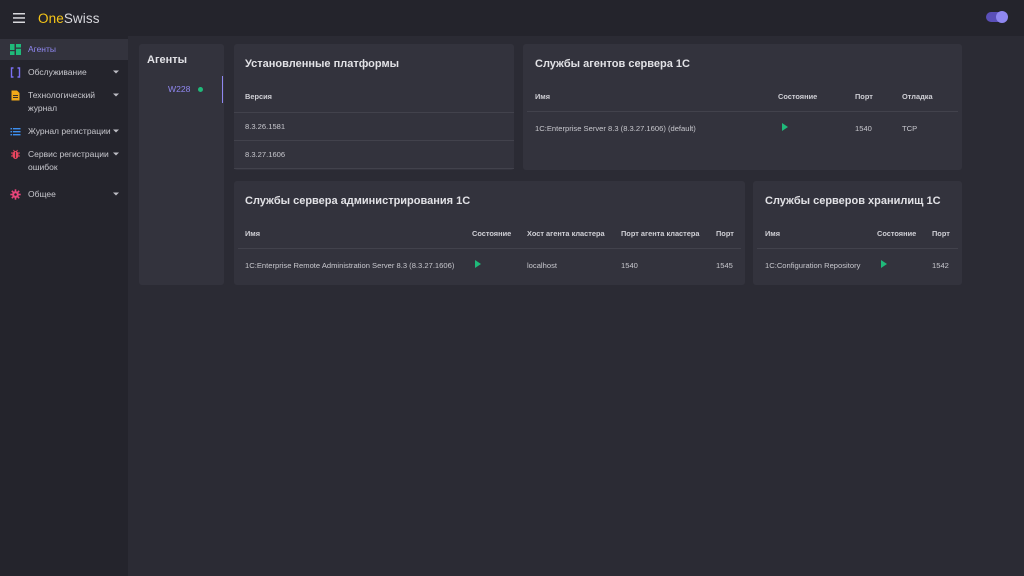 The height and width of the screenshot is (576, 1024). What do you see at coordinates (512, 18) in the screenshot?
I see `app-bar: OneSwiss` at bounding box center [512, 18].